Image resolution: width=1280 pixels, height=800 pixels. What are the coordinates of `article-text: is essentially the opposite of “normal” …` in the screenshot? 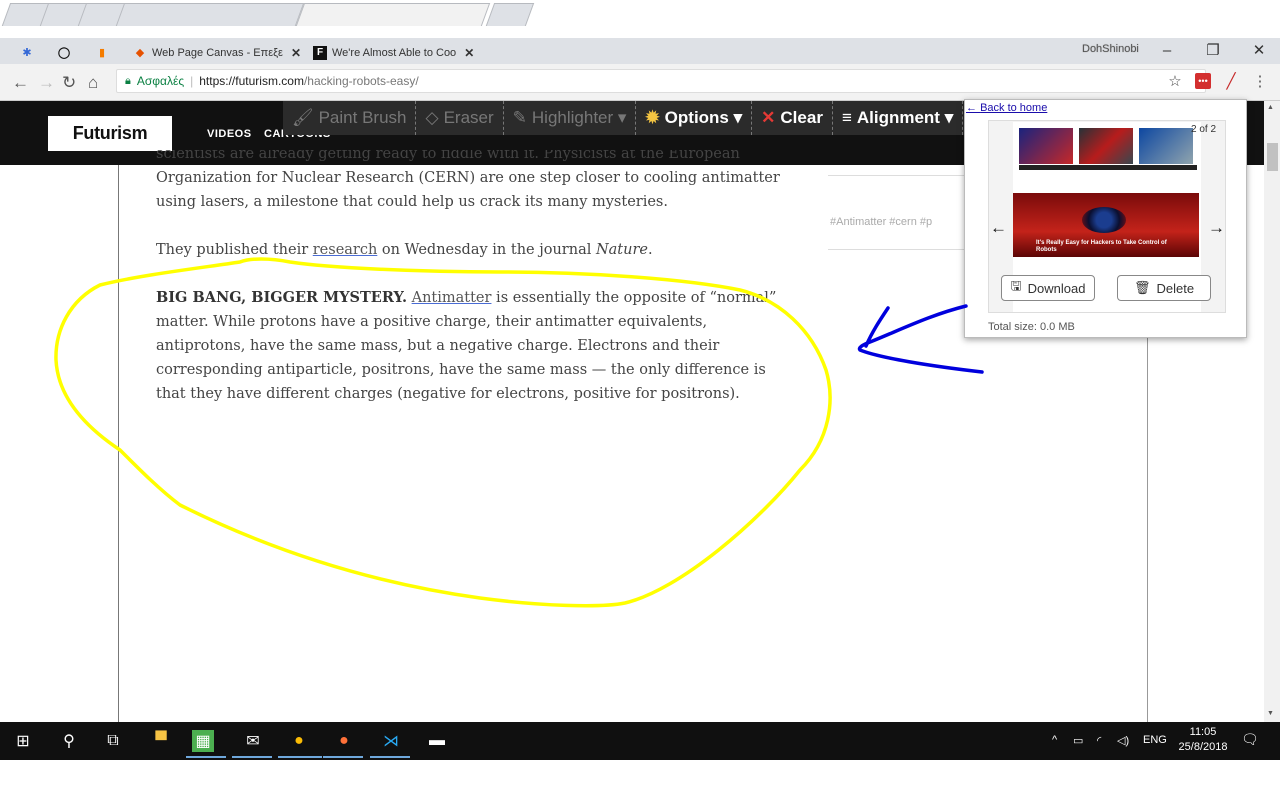 It's located at (466, 346).